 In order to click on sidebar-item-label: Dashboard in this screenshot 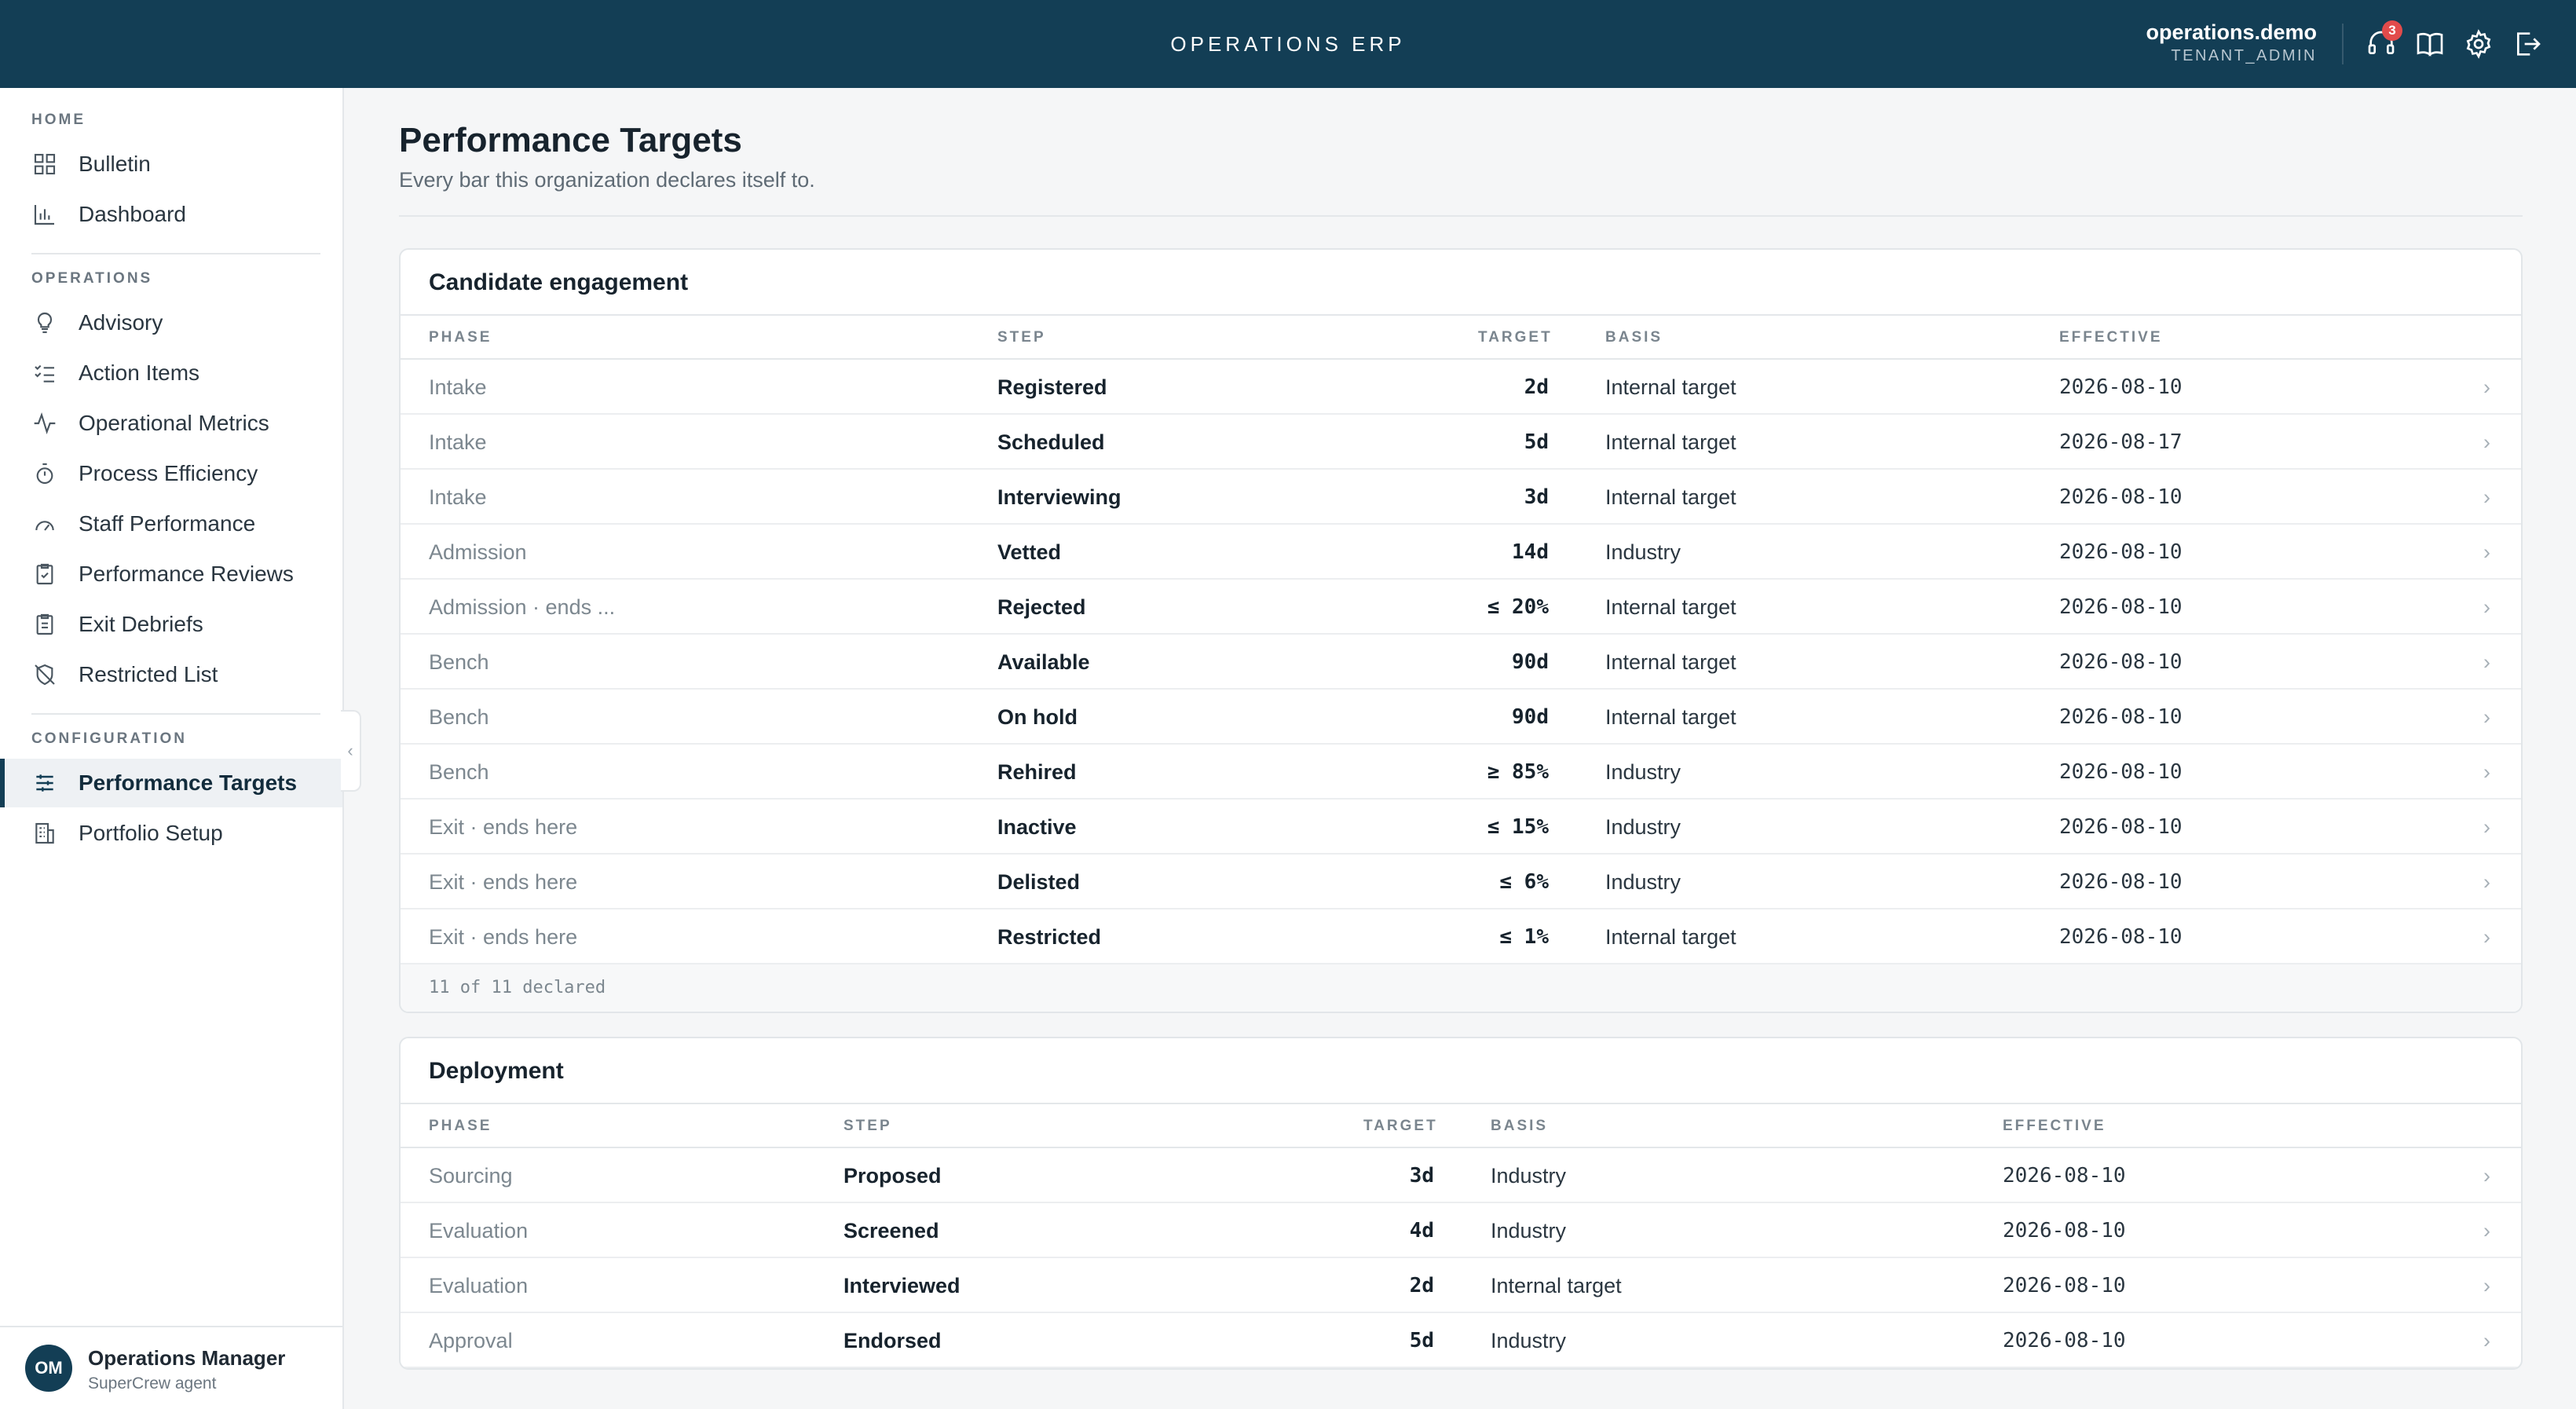, I will do `click(132, 214)`.